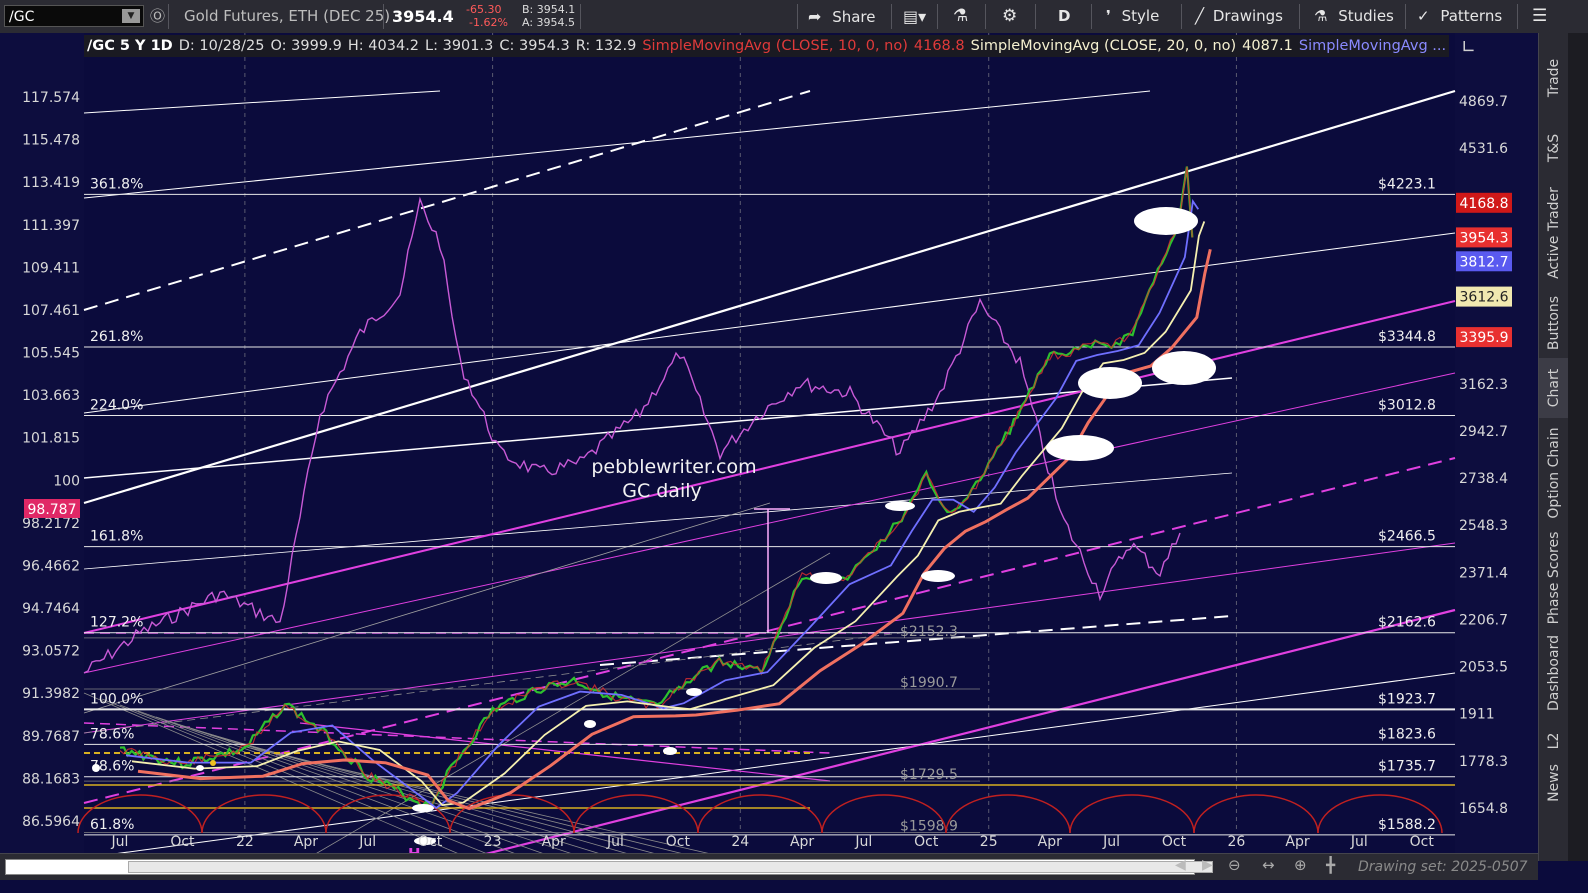  I want to click on studies-label: Studies, so click(1366, 16).